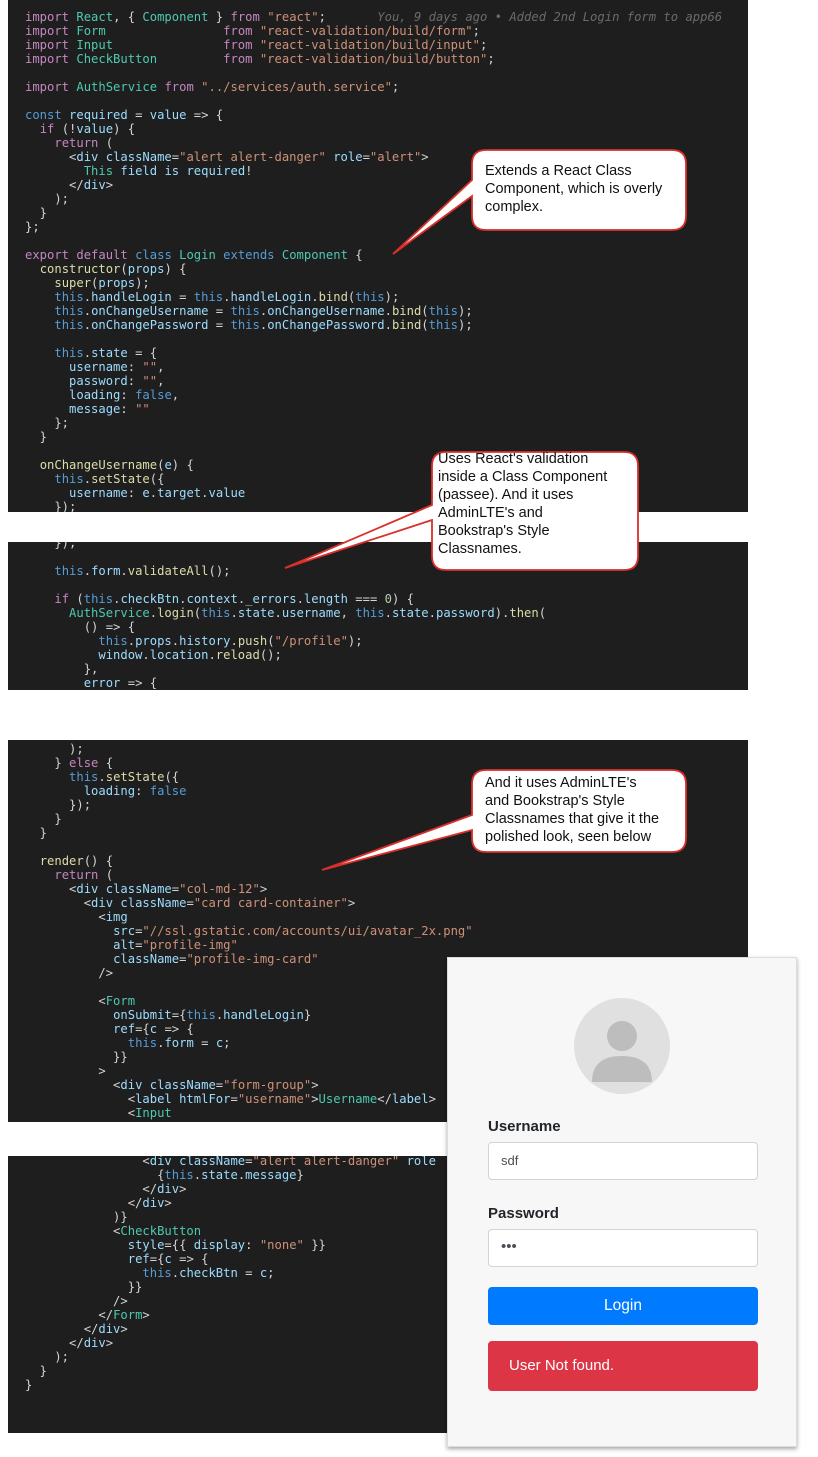 The image size is (818, 1457). Describe the element at coordinates (116, 465) in the screenshot. I see `code-line: onChangeUsername(e) {` at that location.